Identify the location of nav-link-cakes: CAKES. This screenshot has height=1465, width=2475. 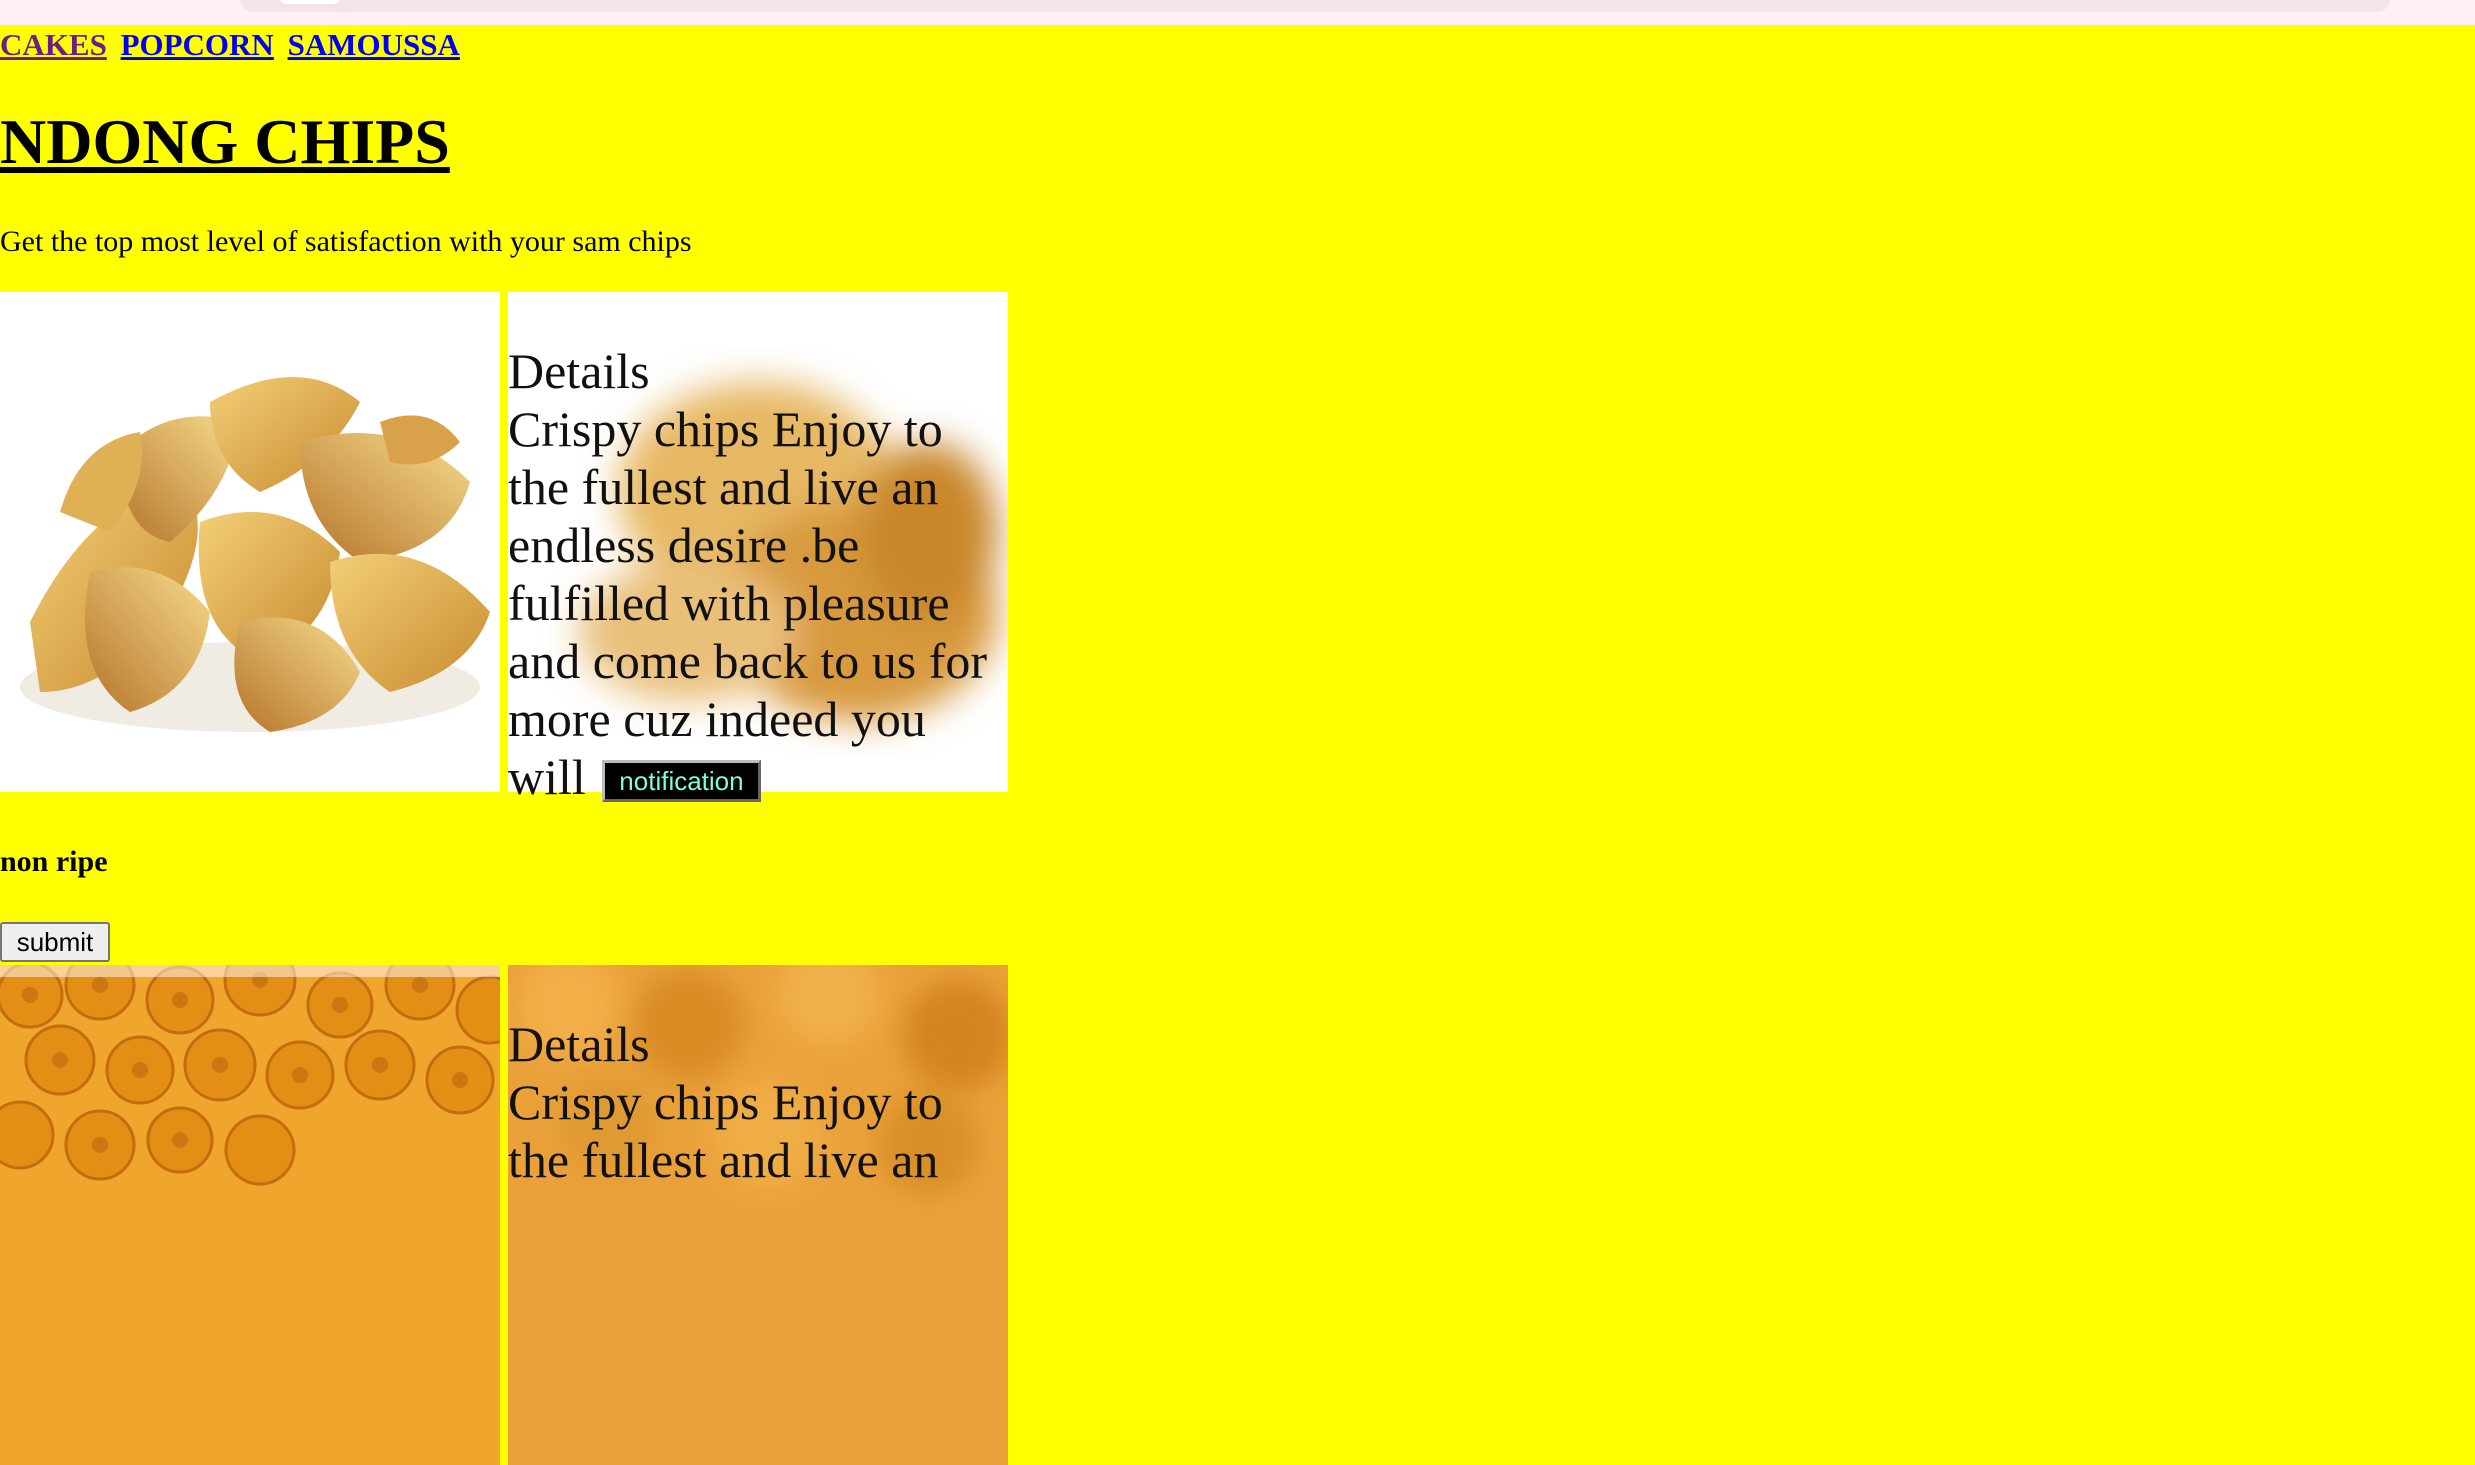
(53, 44).